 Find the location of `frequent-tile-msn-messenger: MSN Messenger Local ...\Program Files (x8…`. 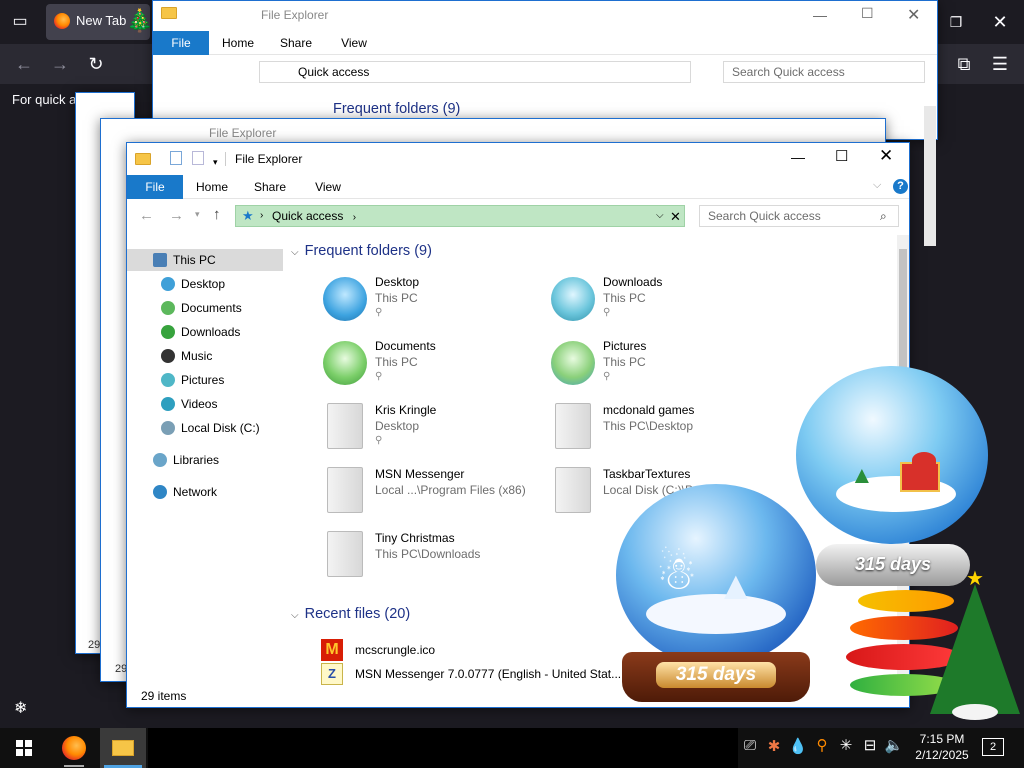

frequent-tile-msn-messenger: MSN Messenger Local ...\Program Files (x8… is located at coordinates (438, 496).